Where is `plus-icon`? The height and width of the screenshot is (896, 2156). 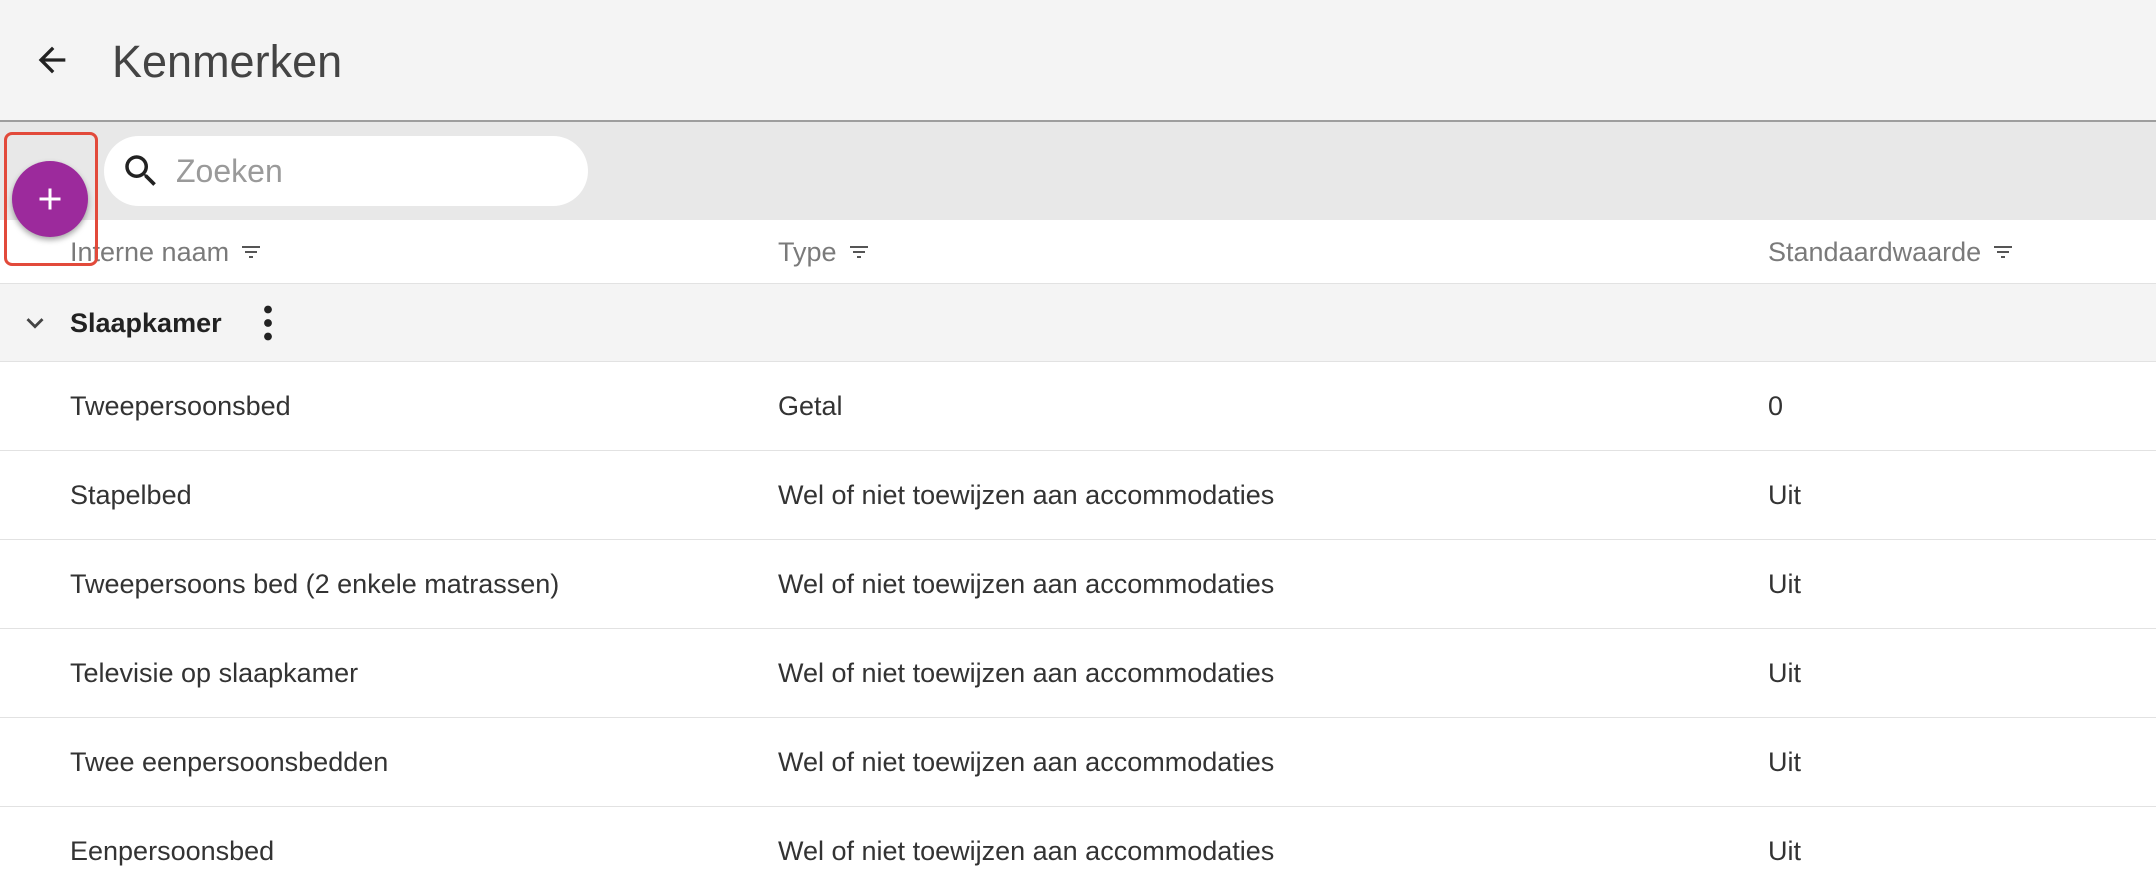
plus-icon is located at coordinates (50, 199).